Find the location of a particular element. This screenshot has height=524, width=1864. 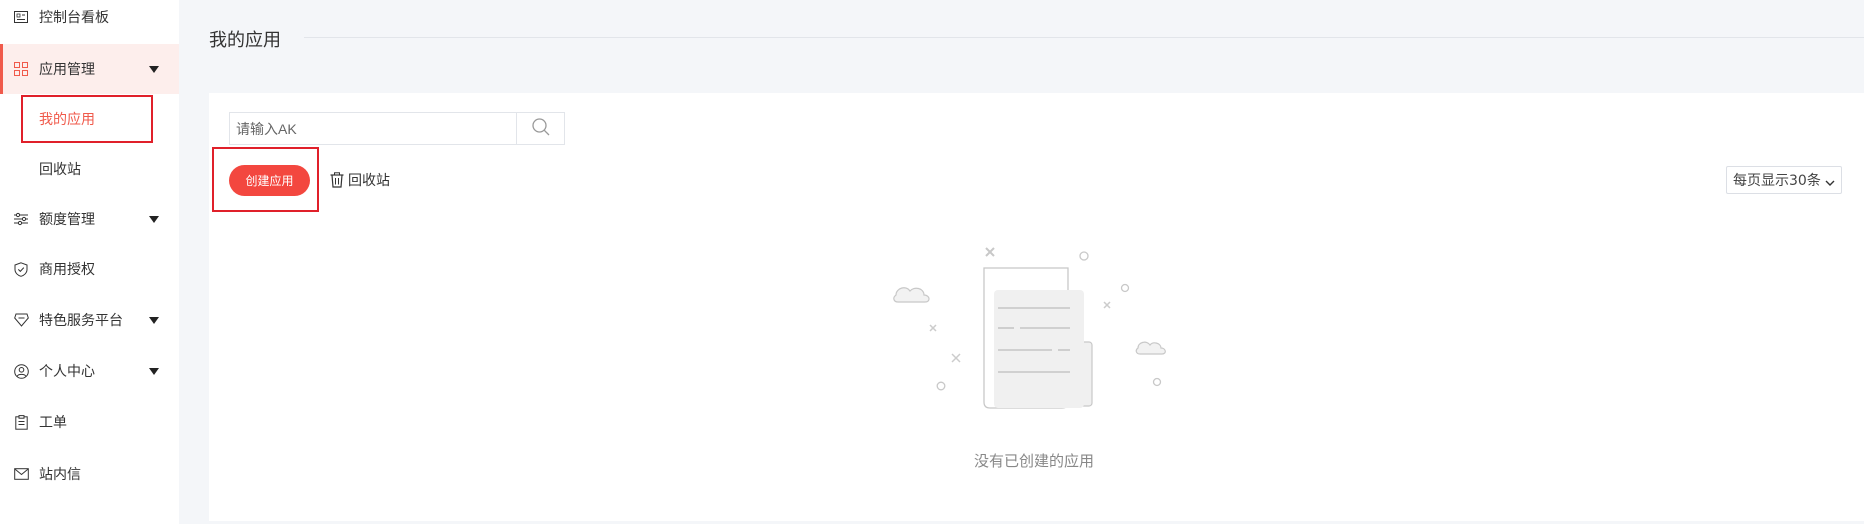

sidebar-item-quota-management: 额度管理 is located at coordinates (89, 219).